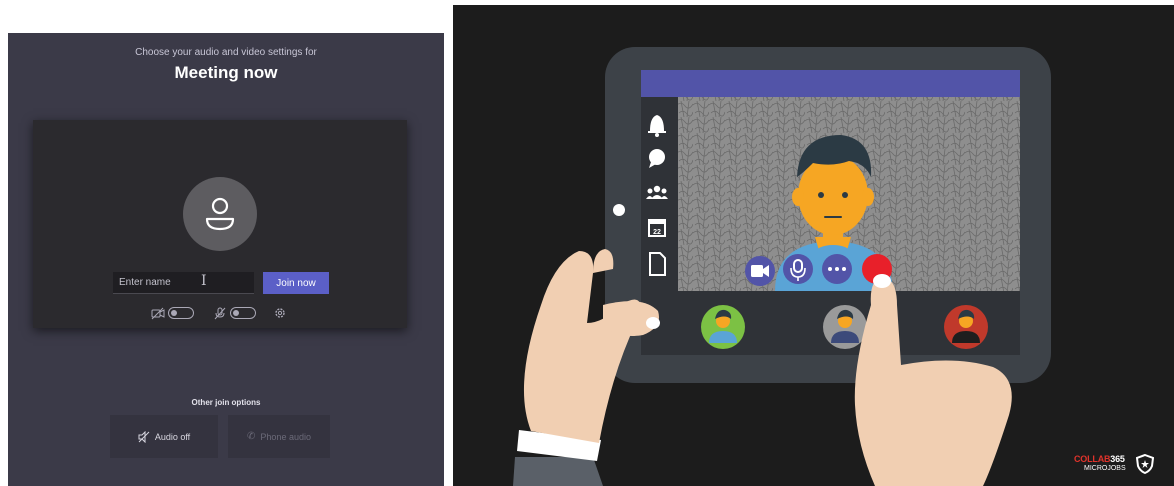  Describe the element at coordinates (226, 72) in the screenshot. I see `meeting-title: Meeting now` at that location.